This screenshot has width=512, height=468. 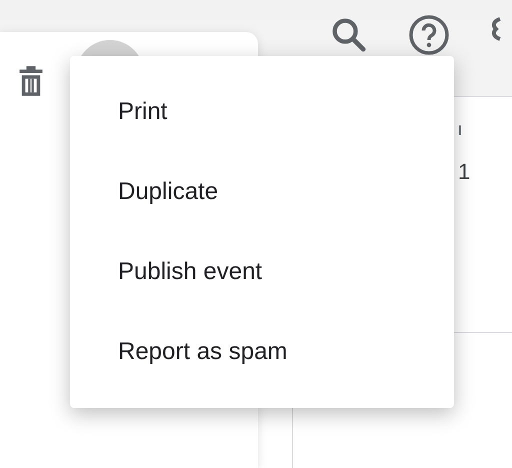 What do you see at coordinates (262, 112) in the screenshot?
I see `menu-item: Print` at bounding box center [262, 112].